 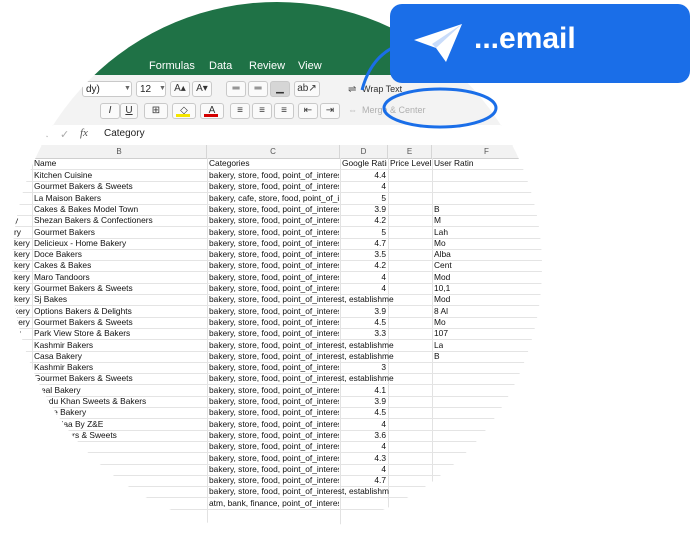 What do you see at coordinates (440, 108) in the screenshot?
I see `highlight-circle` at bounding box center [440, 108].